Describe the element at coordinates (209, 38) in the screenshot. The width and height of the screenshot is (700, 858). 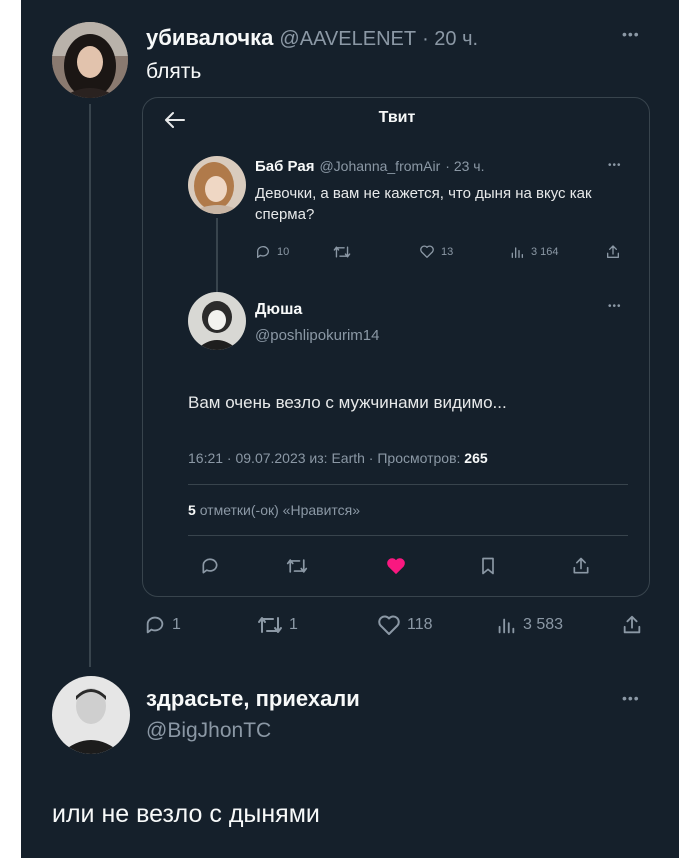
I see `display-name: убивалочка` at that location.